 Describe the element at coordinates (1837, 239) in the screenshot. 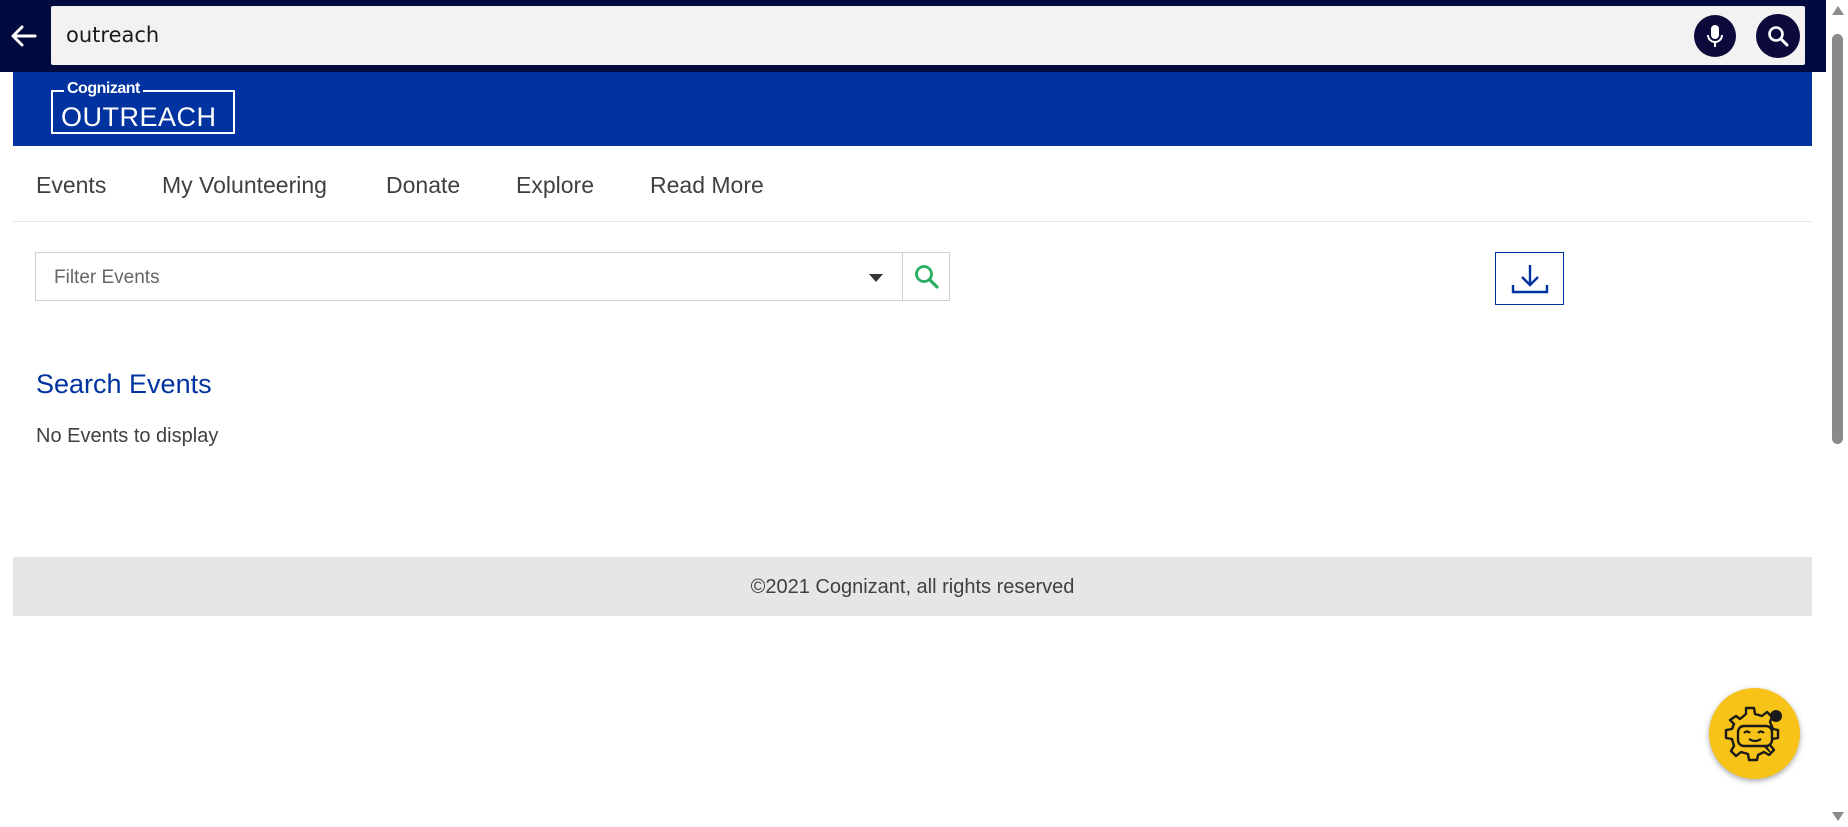

I see `scrollbar-thumb` at that location.